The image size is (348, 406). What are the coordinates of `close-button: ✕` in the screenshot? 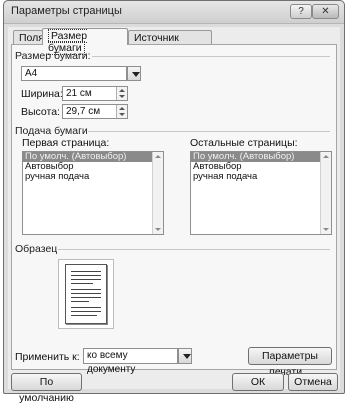 It's located at (325, 11).